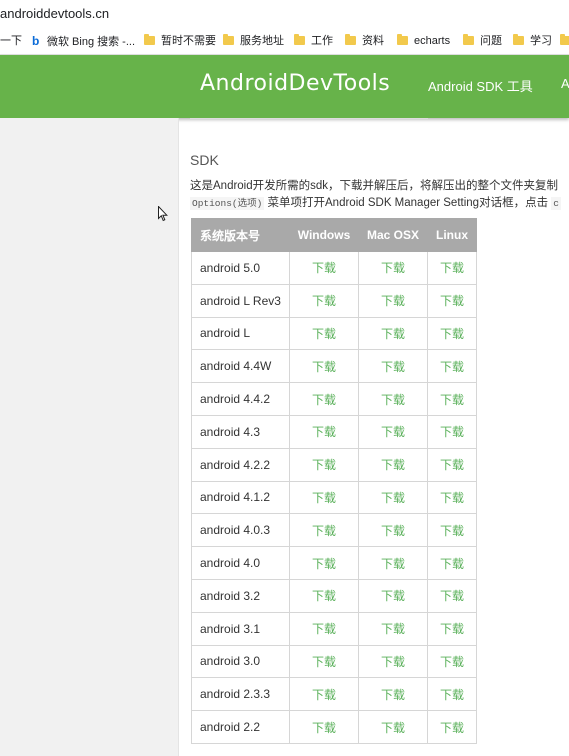 The width and height of the screenshot is (569, 756). I want to click on bookmark-folder-gongzuo: 工作, so click(313, 41).